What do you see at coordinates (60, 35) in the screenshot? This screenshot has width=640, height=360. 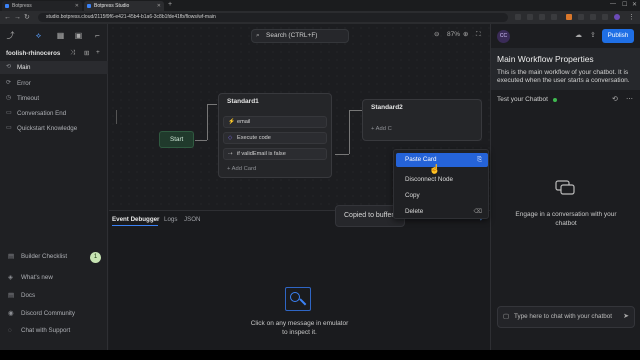 I see `tables-icon: ▦` at bounding box center [60, 35].